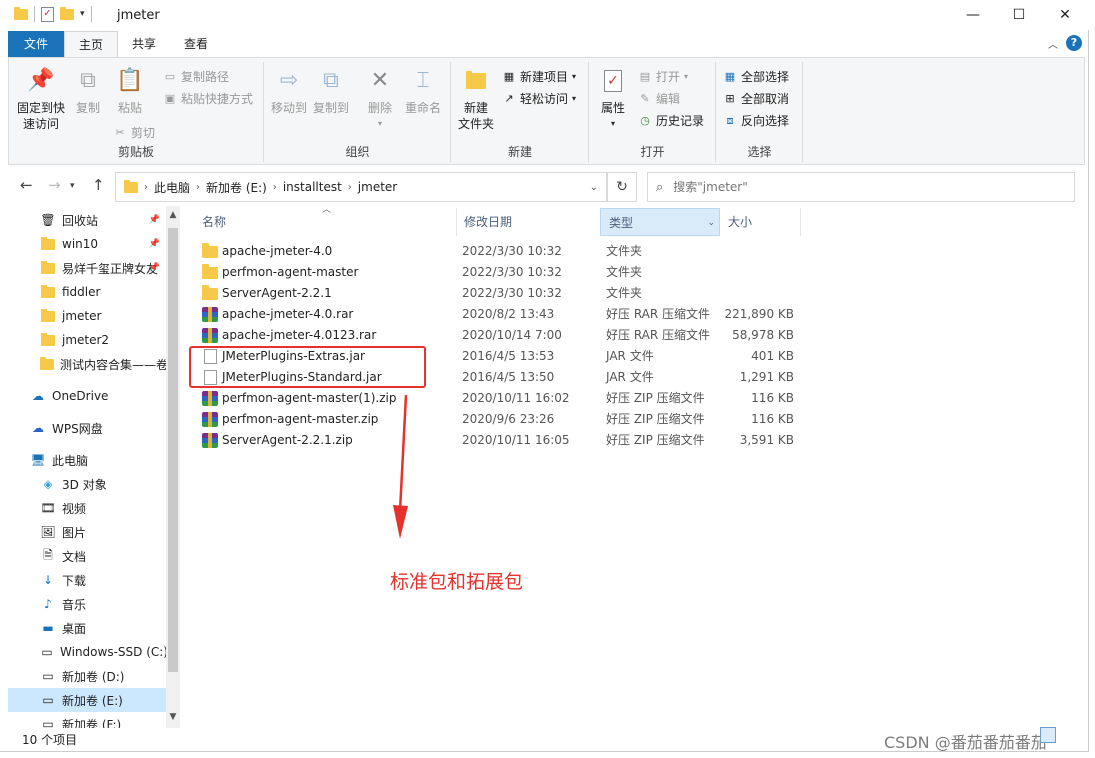  Describe the element at coordinates (671, 120) in the screenshot. I see `history-button: ◷ 历史记录` at that location.